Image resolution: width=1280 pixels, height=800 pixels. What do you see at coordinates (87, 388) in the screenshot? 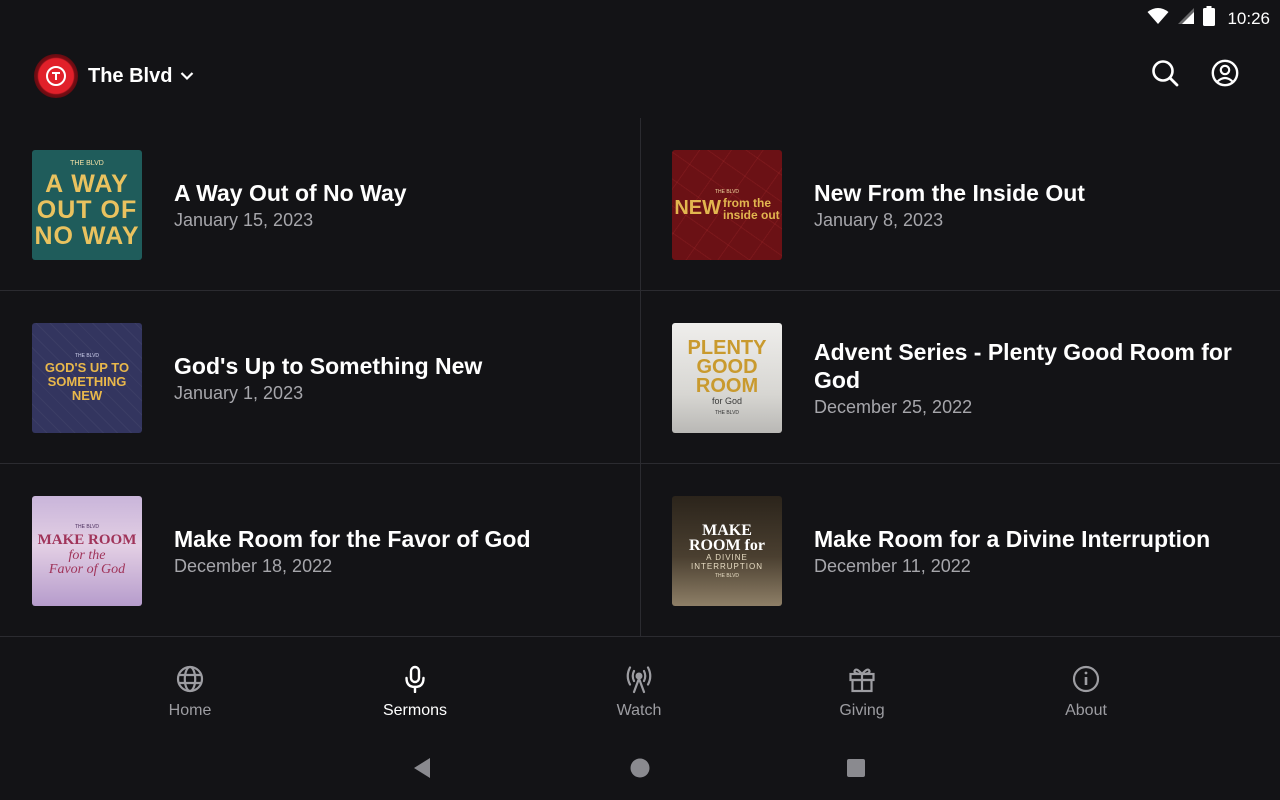
I see `artwork-text: SOMETHING NEW` at bounding box center [87, 388].